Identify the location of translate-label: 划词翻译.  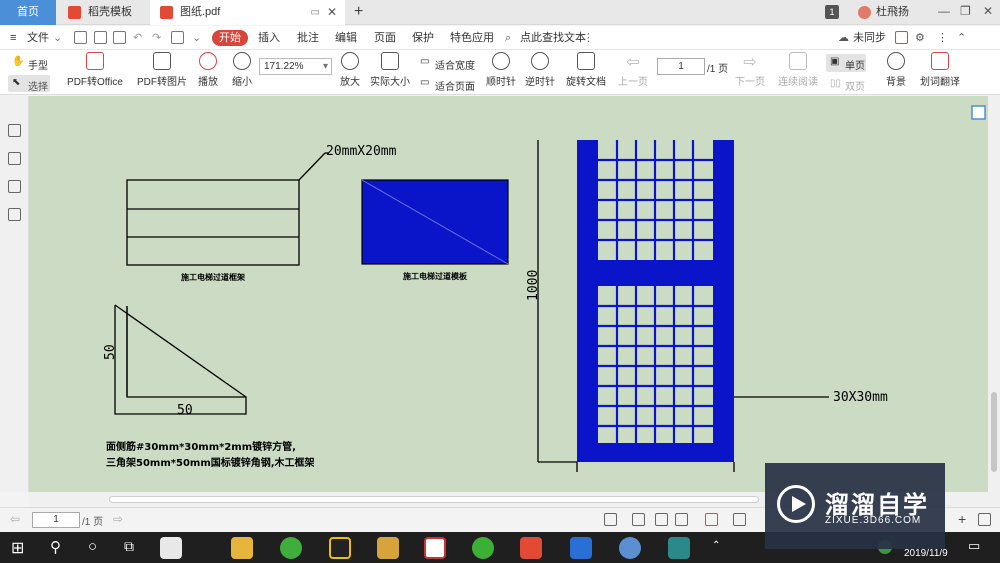
(940, 82).